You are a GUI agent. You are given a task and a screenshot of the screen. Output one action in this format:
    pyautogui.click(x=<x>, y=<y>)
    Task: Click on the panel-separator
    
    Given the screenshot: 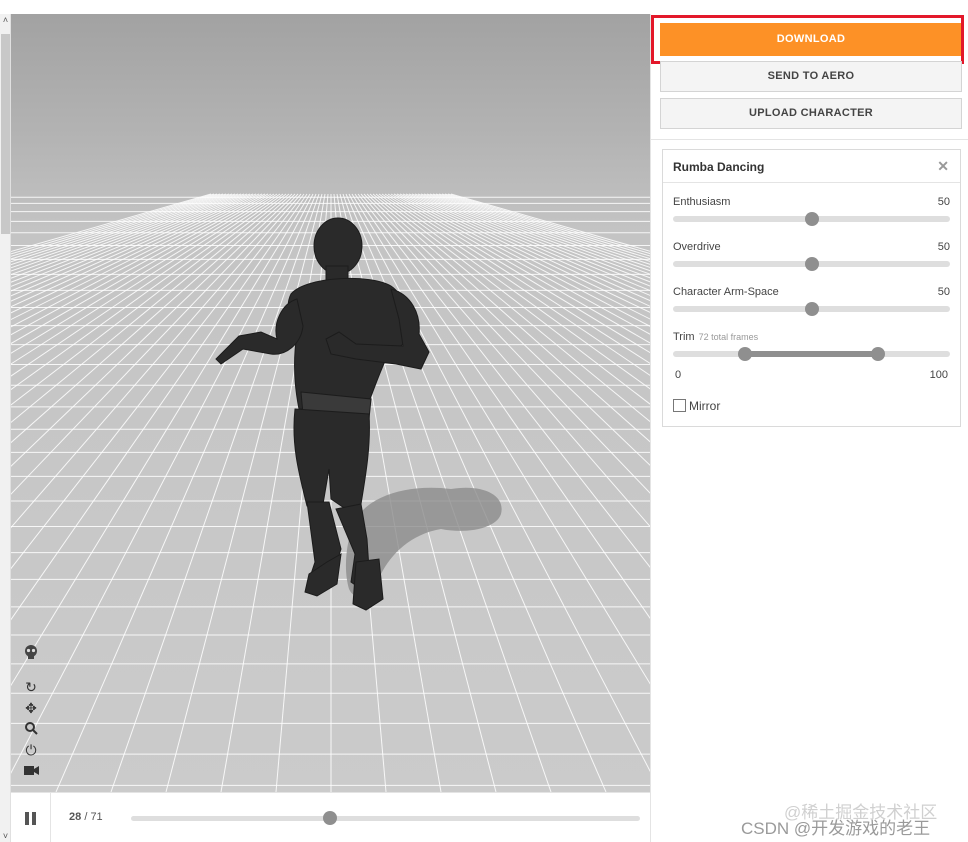 What is the action you would take?
    pyautogui.click(x=809, y=139)
    